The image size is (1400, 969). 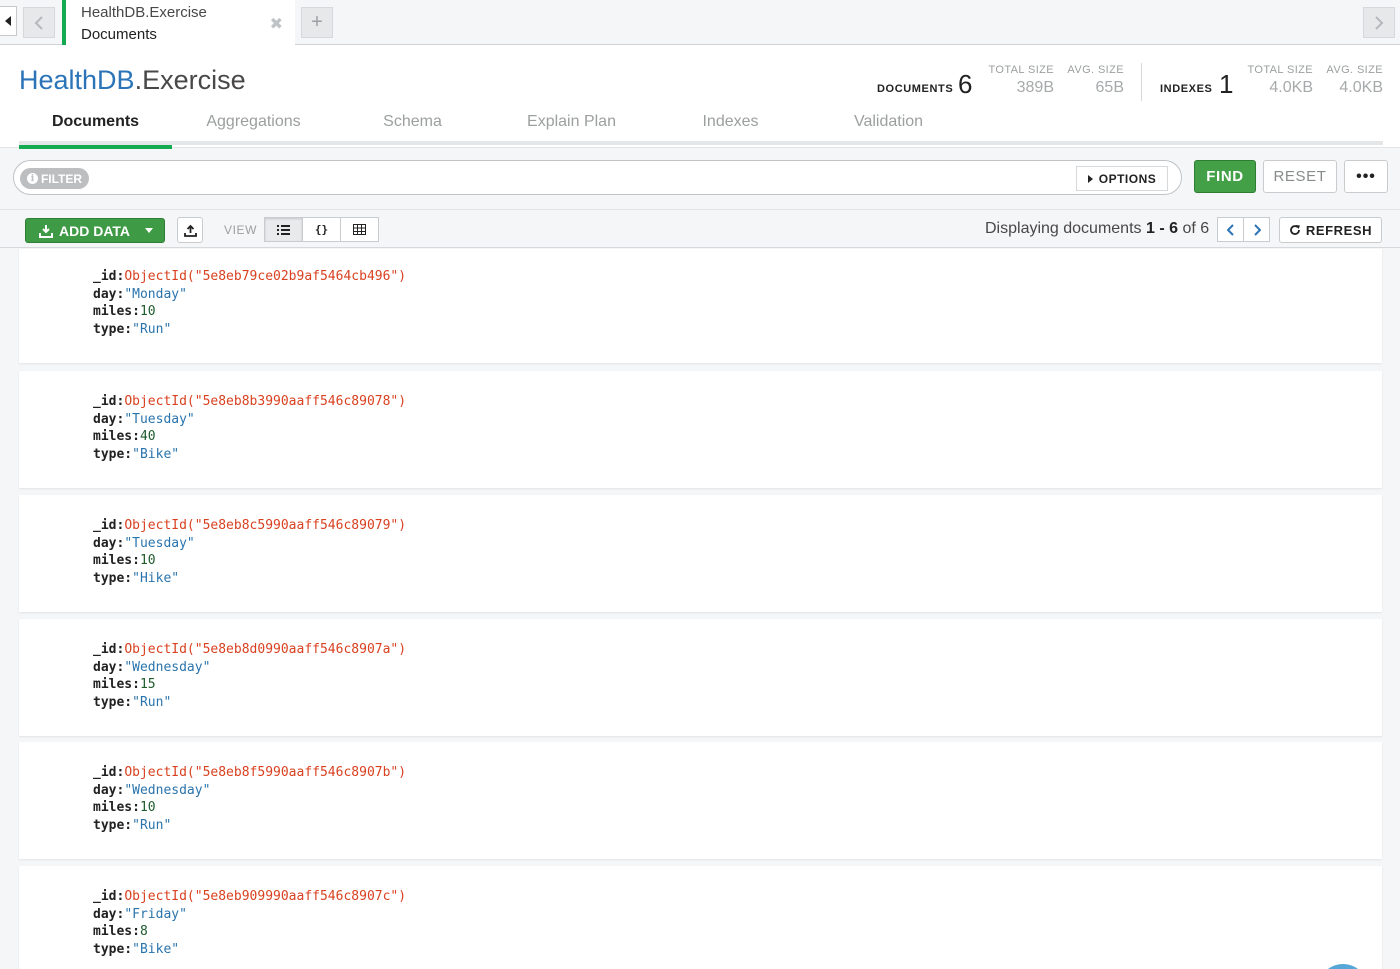 I want to click on new-tab-button: +, so click(x=317, y=22).